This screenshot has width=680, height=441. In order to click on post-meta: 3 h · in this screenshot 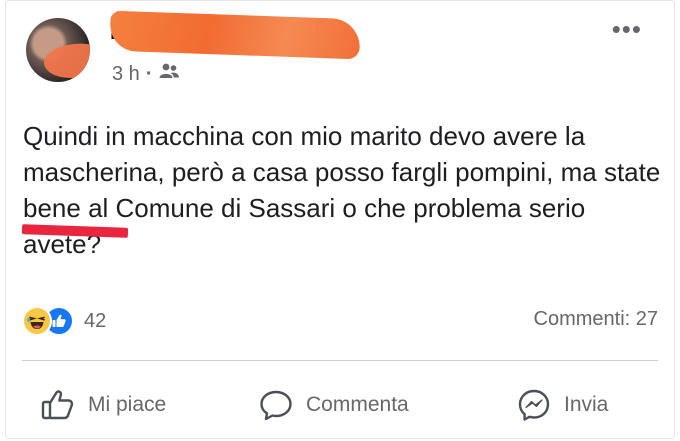, I will do `click(146, 74)`.